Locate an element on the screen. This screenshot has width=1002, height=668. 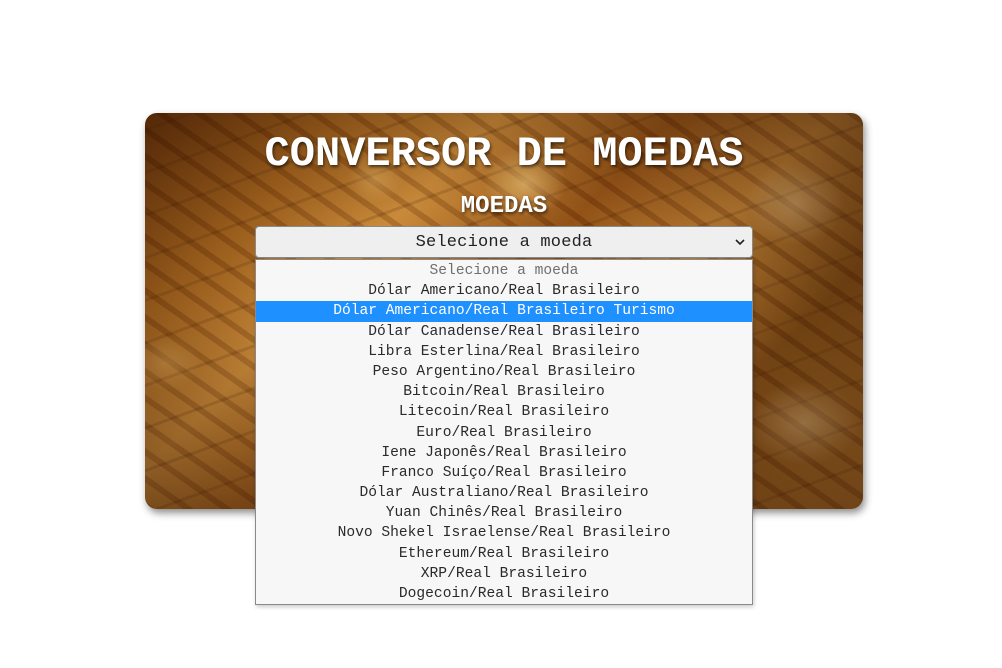
option-jpy-brl: Iene Japonês/Real Brasileiro is located at coordinates (504, 453).